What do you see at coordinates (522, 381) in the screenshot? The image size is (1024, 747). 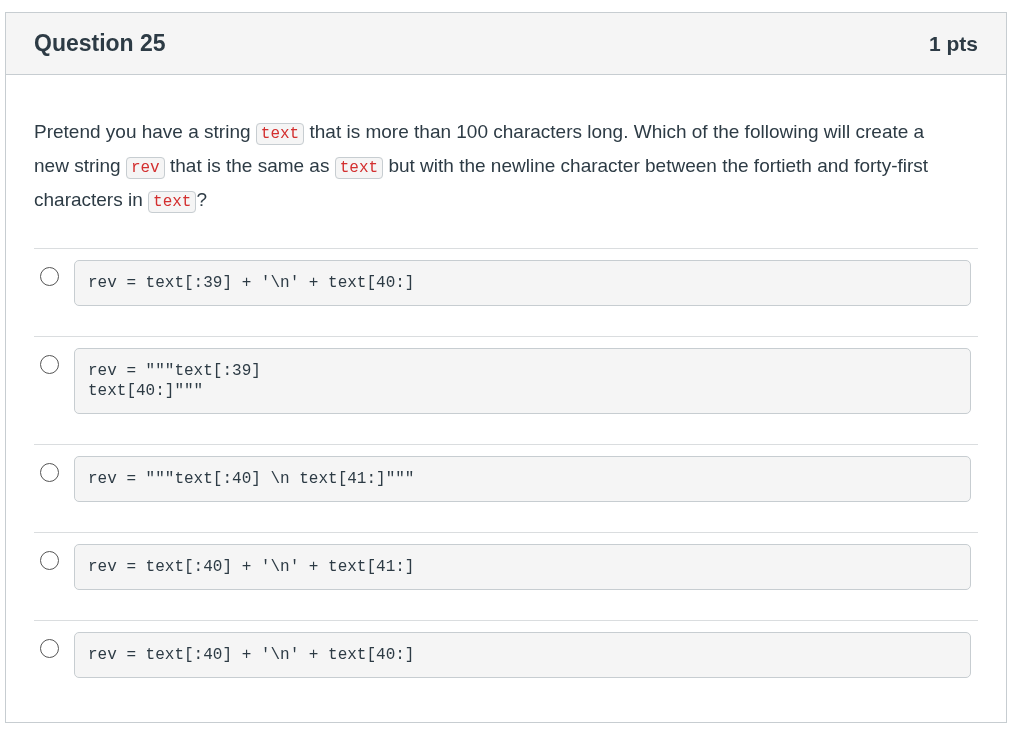 I see `answer-code: rev = """text[:39] text[40:]"""` at bounding box center [522, 381].